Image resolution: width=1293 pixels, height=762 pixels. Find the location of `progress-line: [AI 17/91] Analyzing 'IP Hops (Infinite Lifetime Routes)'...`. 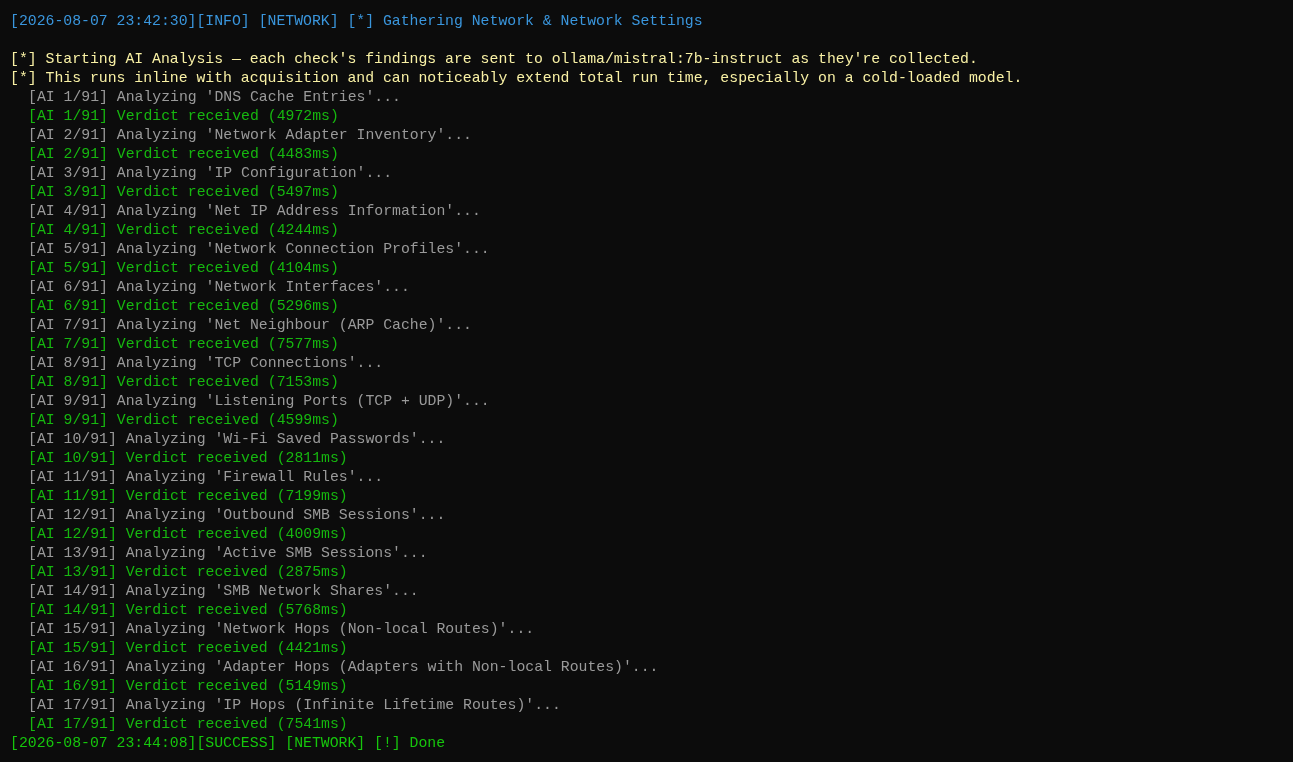

progress-line: [AI 17/91] Analyzing 'IP Hops (Infinite Lifetime Routes)'... is located at coordinates (294, 705).